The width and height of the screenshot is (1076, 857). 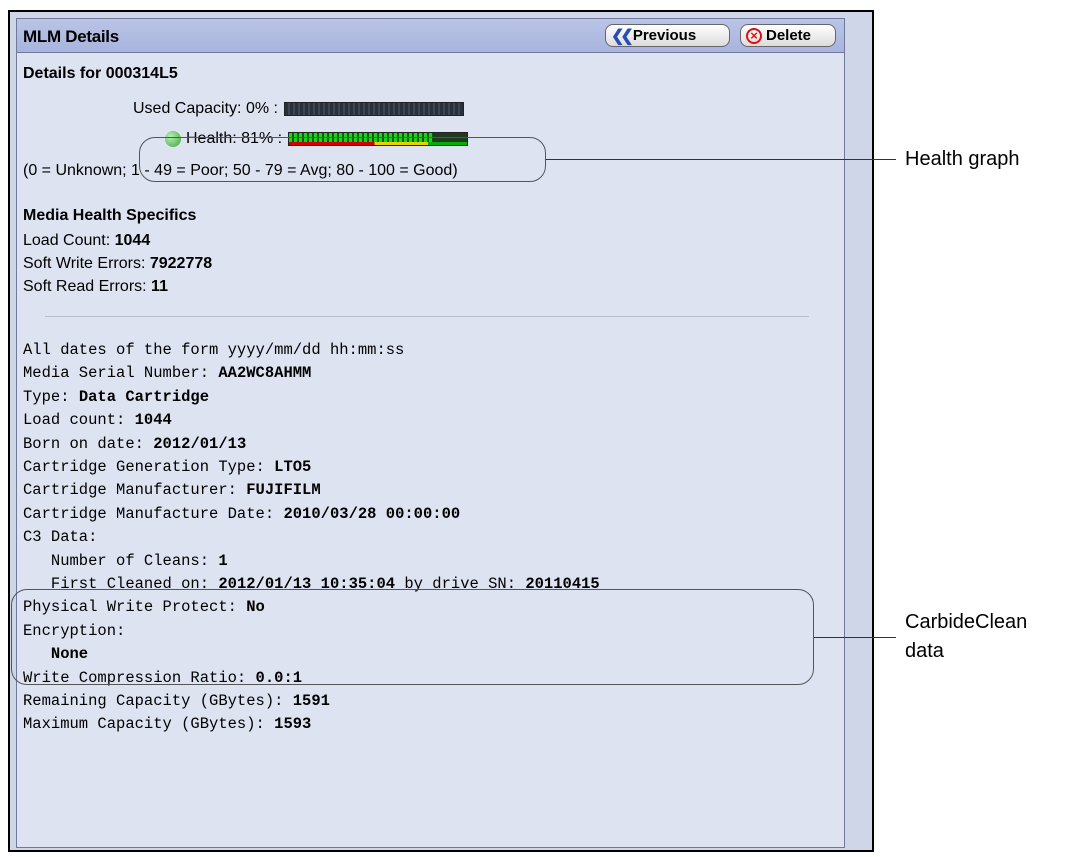 I want to click on info-line: Load count: 1044, so click(x=97, y=420).